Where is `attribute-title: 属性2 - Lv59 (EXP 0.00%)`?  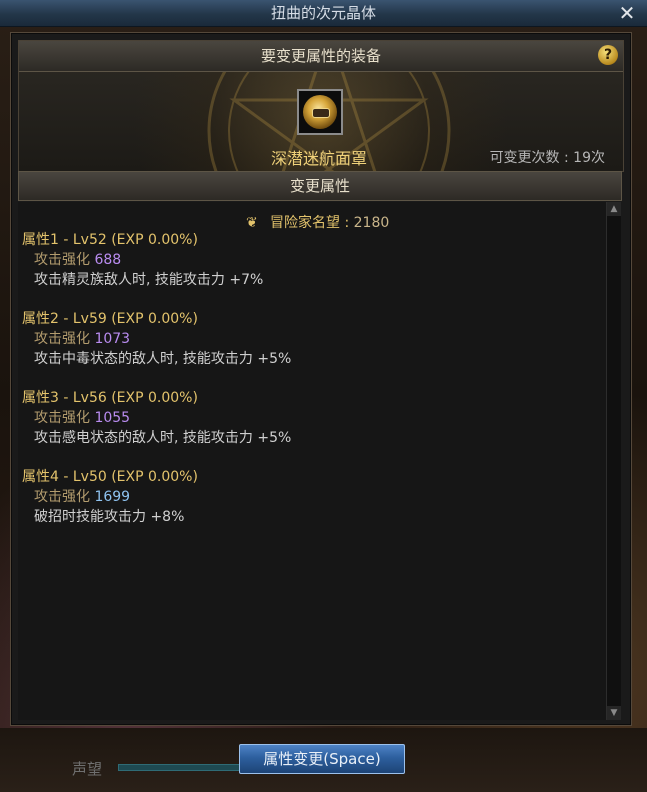 attribute-title: 属性2 - Lv59 (EXP 0.00%) is located at coordinates (110, 319).